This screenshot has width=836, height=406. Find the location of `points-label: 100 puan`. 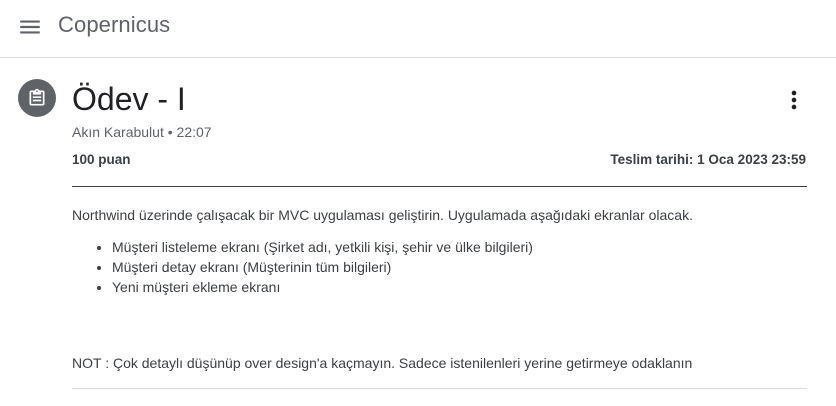

points-label: 100 puan is located at coordinates (101, 159).